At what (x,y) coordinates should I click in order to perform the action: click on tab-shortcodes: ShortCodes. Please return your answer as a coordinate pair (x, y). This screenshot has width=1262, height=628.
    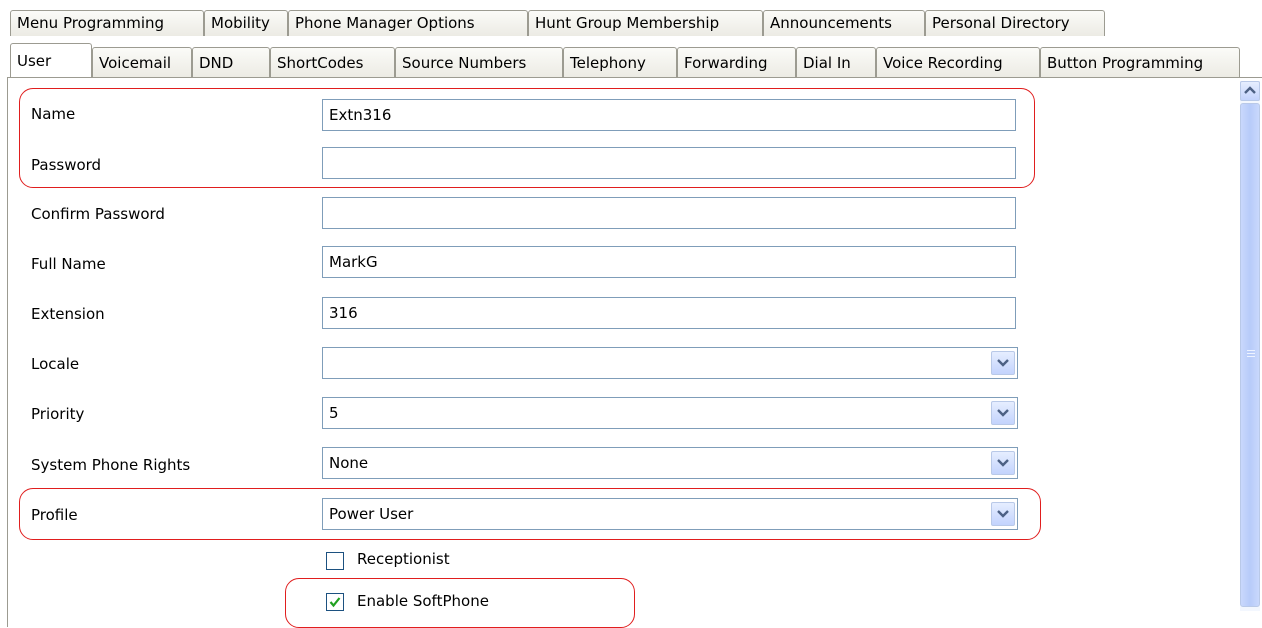
    Looking at the image, I should click on (332, 62).